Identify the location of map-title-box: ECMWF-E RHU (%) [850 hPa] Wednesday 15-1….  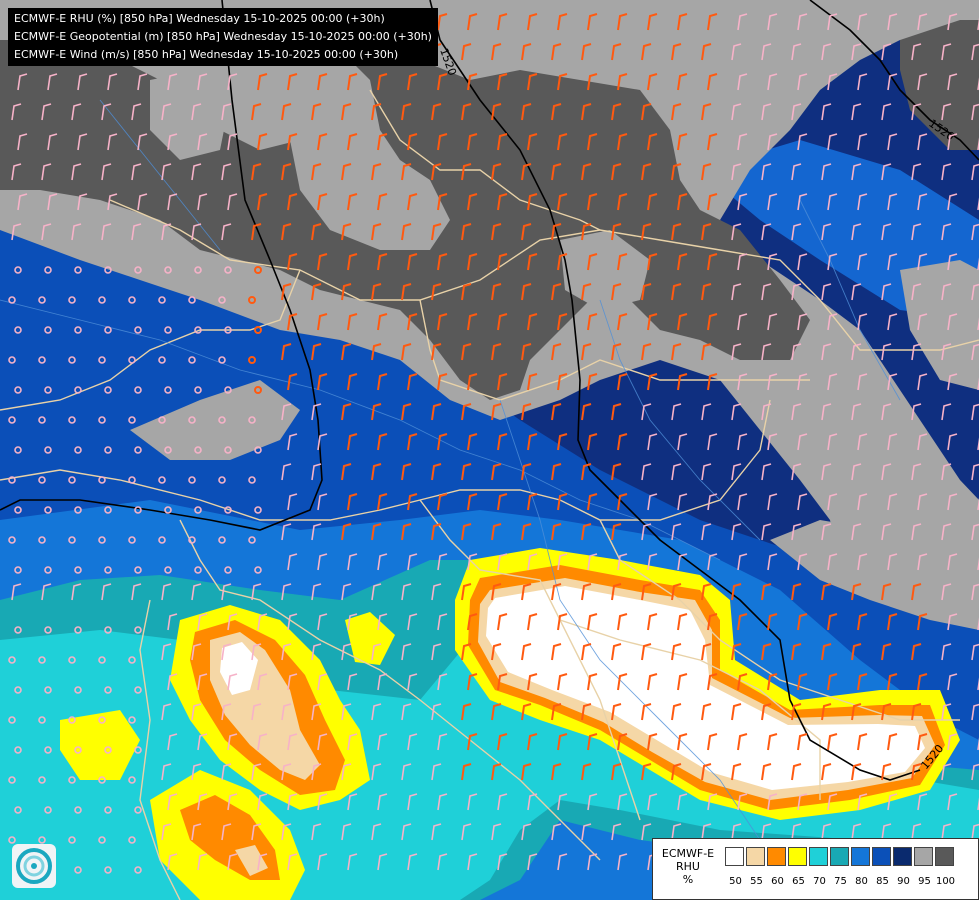
(223, 37).